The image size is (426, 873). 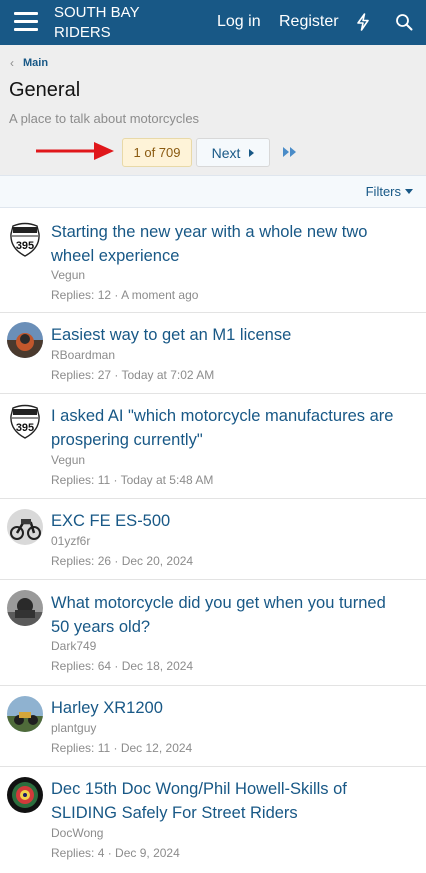 I want to click on login-link: Log in, so click(x=239, y=22).